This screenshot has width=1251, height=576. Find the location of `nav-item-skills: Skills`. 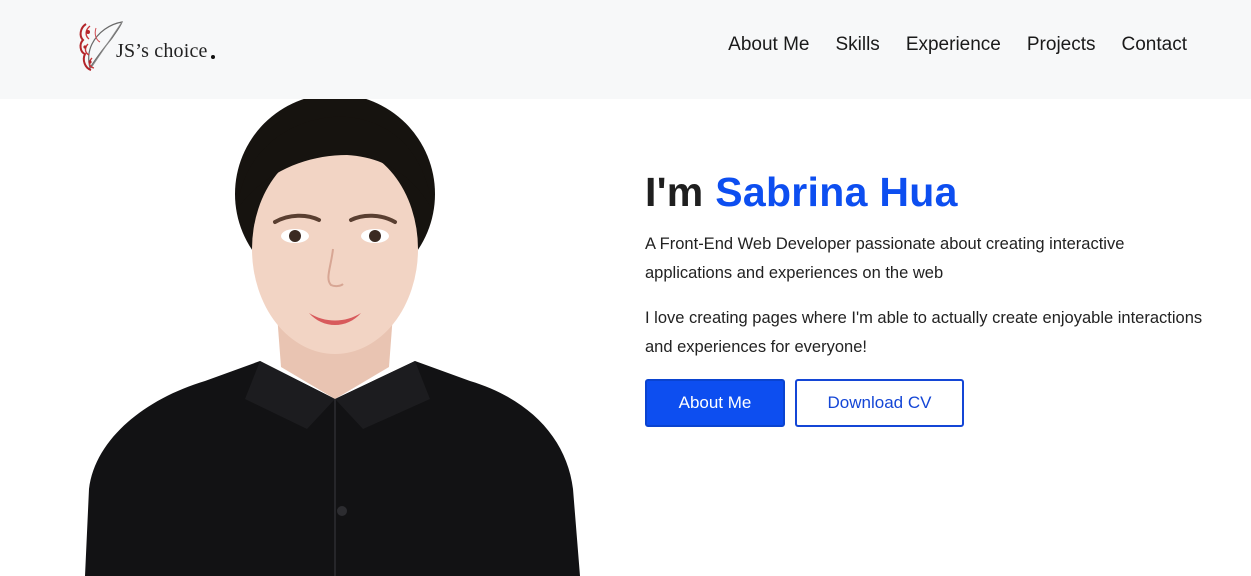

nav-item-skills: Skills is located at coordinates (857, 45).